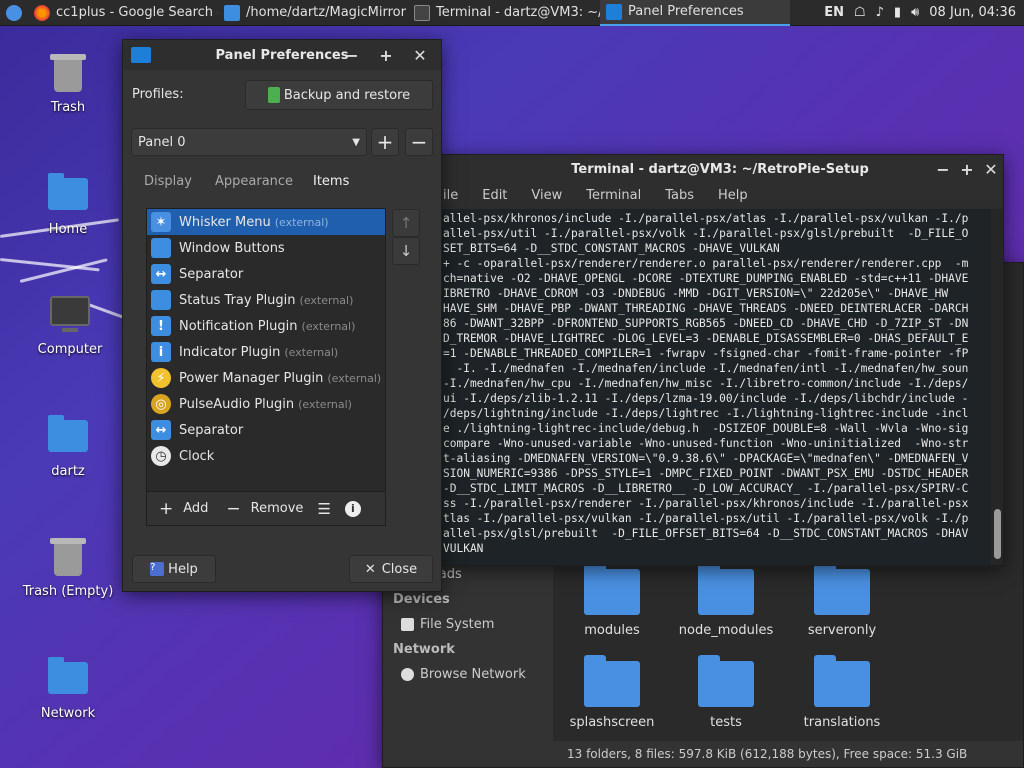  What do you see at coordinates (997, 534) in the screenshot?
I see `scrollbar-thumb` at bounding box center [997, 534].